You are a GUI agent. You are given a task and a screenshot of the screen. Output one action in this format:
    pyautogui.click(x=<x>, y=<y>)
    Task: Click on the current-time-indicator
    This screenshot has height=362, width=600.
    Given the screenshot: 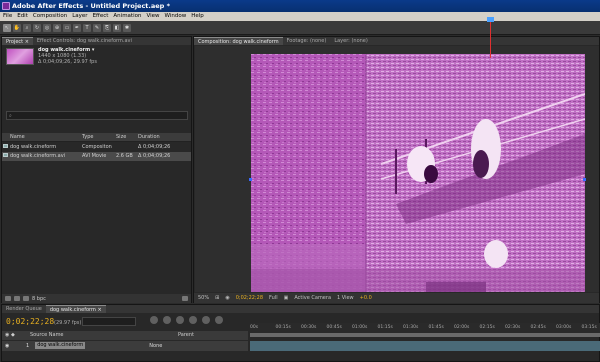 What is the action you would take?
    pyautogui.click(x=490, y=38)
    